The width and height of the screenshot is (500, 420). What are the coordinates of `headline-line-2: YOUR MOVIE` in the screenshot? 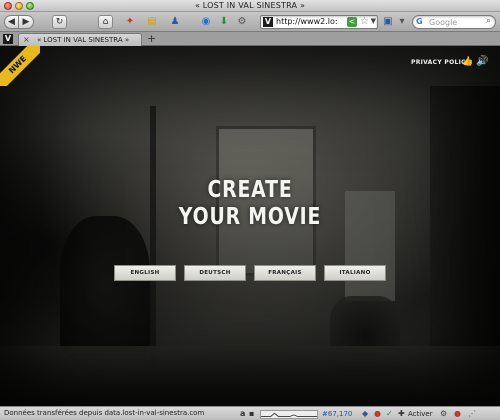 It's located at (250, 217).